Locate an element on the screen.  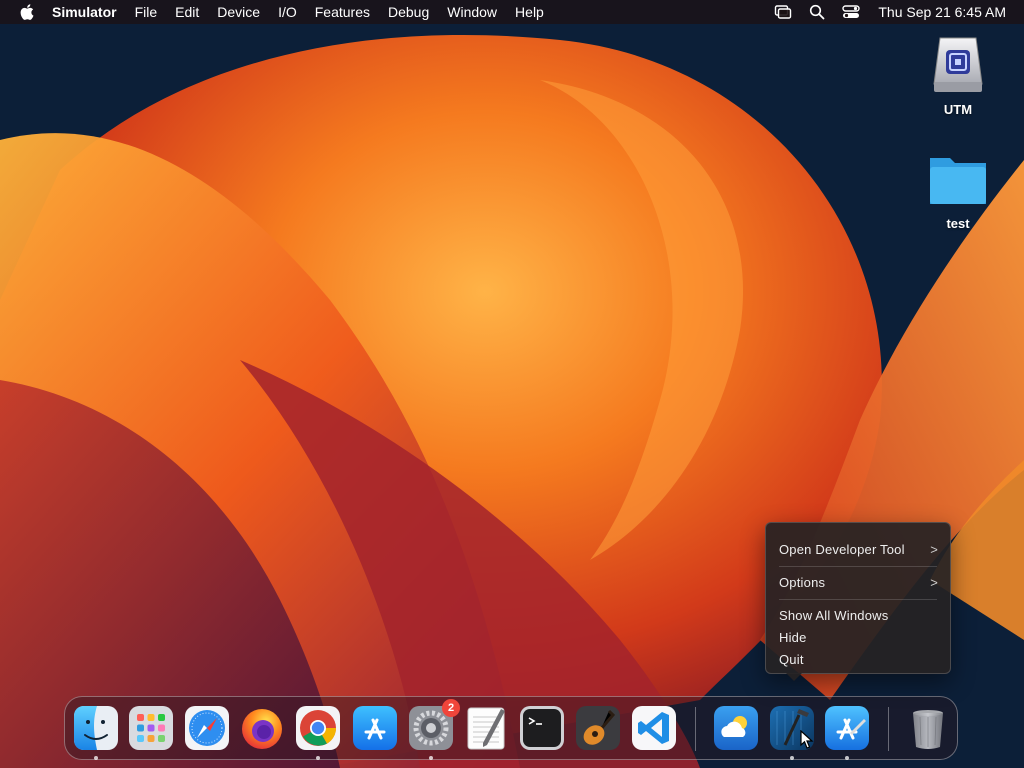
dock-app-simulator is located at coordinates (847, 728).